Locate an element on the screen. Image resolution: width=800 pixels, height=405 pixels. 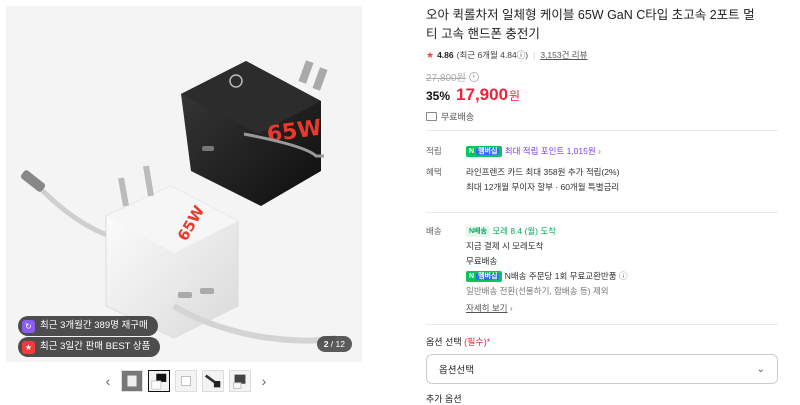
rating-detail: (최근 6개월 4.84ⓘ) is located at coordinates (492, 55).